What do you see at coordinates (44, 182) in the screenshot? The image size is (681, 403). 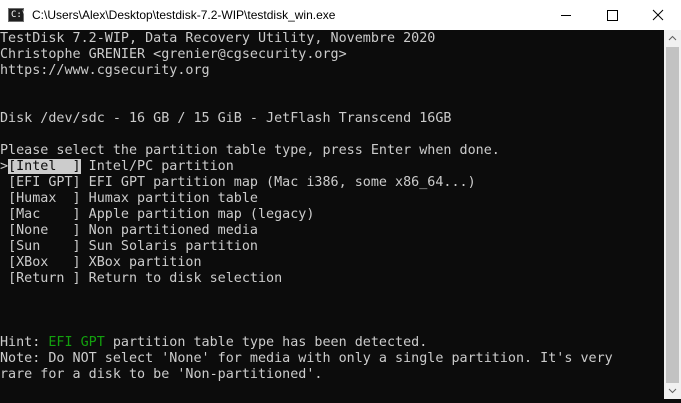 I see `option-efi-gpt-key: [EFI GPT]` at bounding box center [44, 182].